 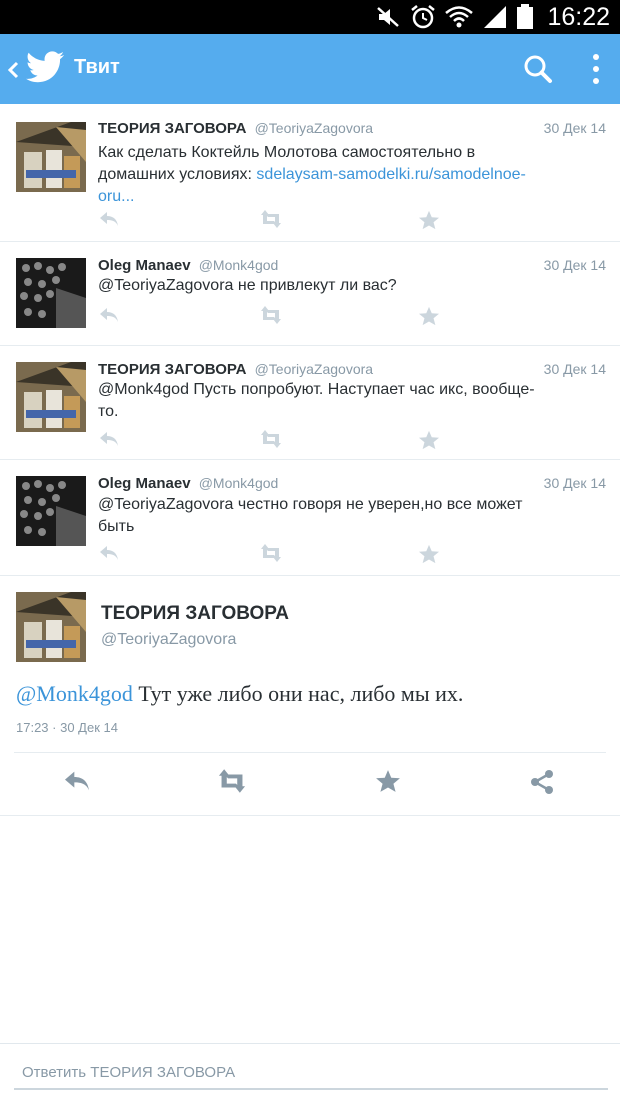 I want to click on more-vert-icon, so click(x=596, y=69).